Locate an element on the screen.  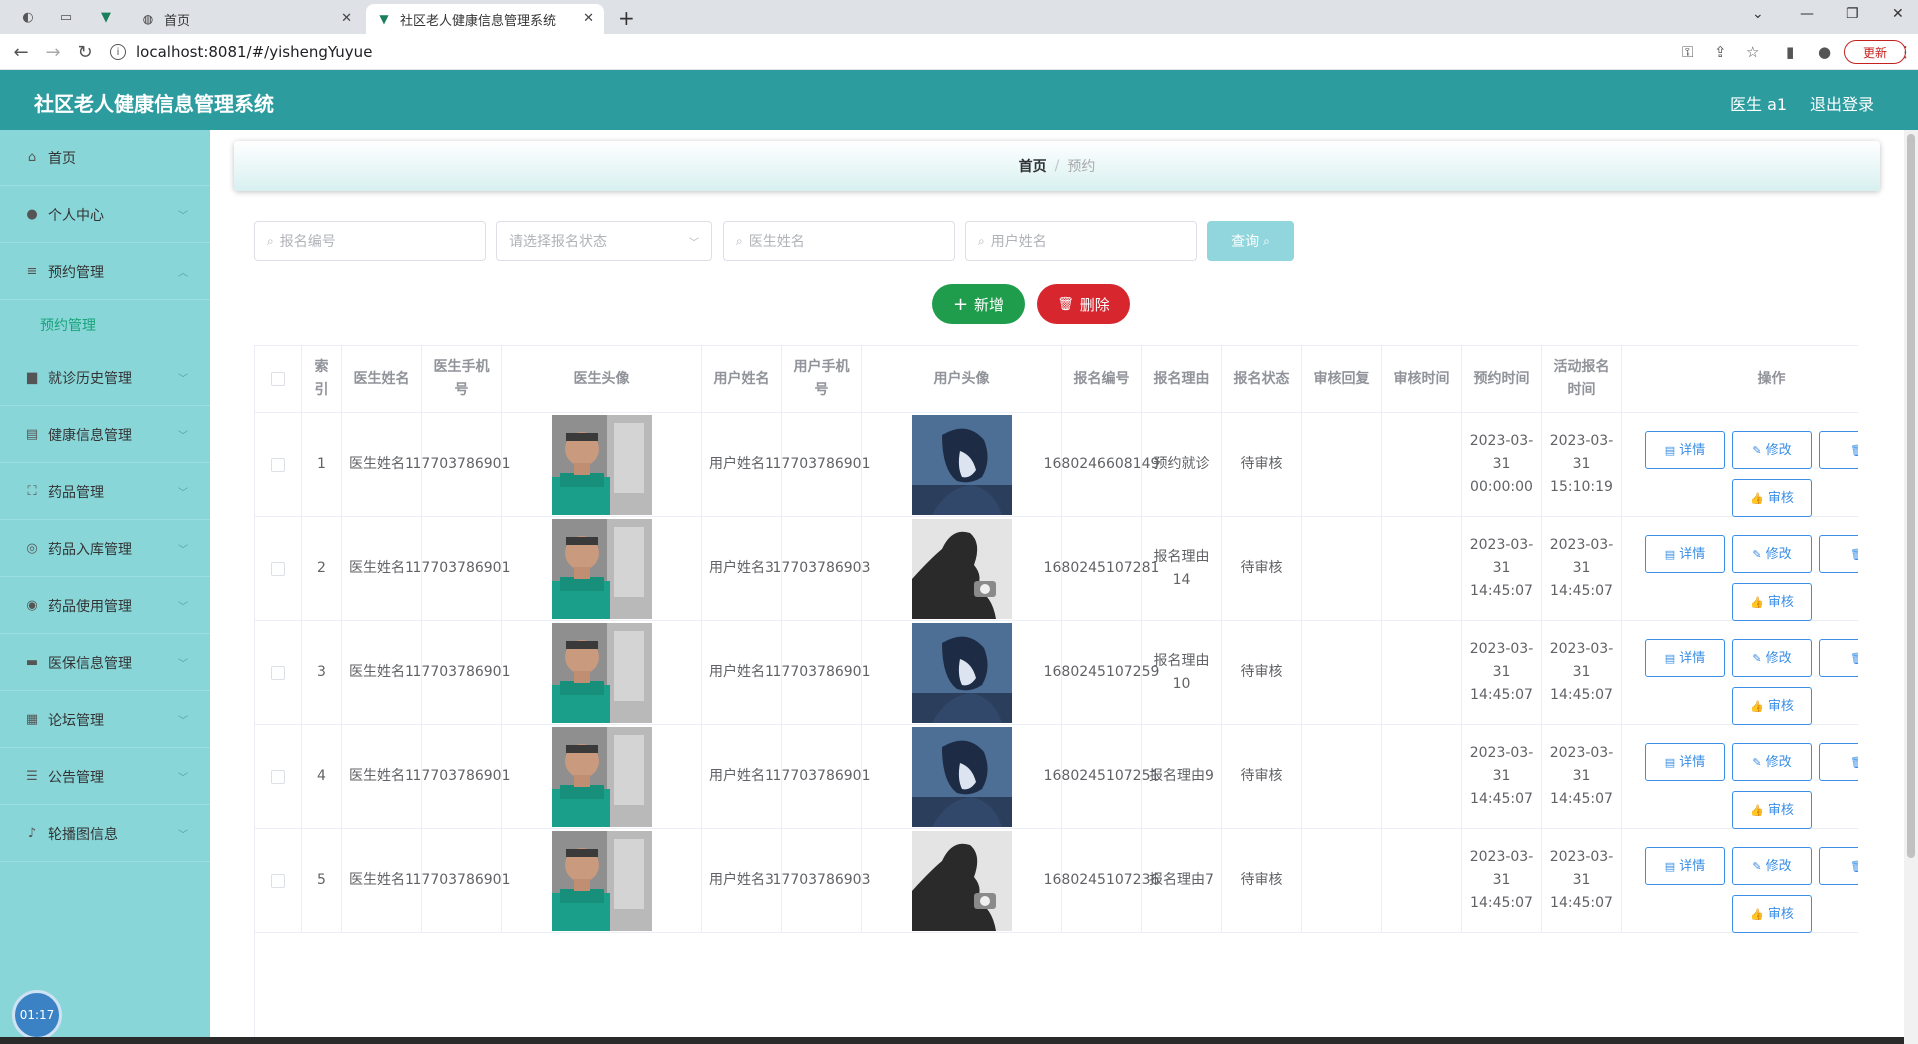
scrollbar-thumb is located at coordinates (1911, 496).